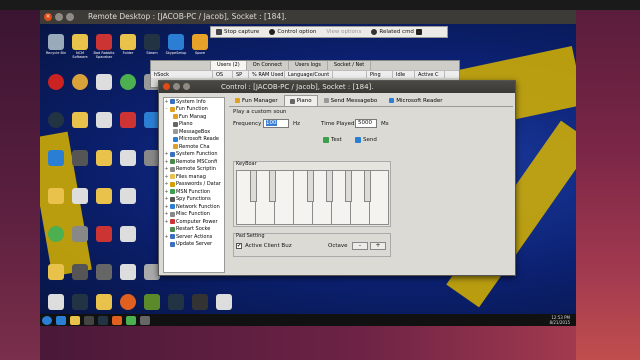 This screenshot has height=360, width=640. Describe the element at coordinates (351, 100) in the screenshot. I see `tab-send-messagebox: Send Messagebo` at that location.